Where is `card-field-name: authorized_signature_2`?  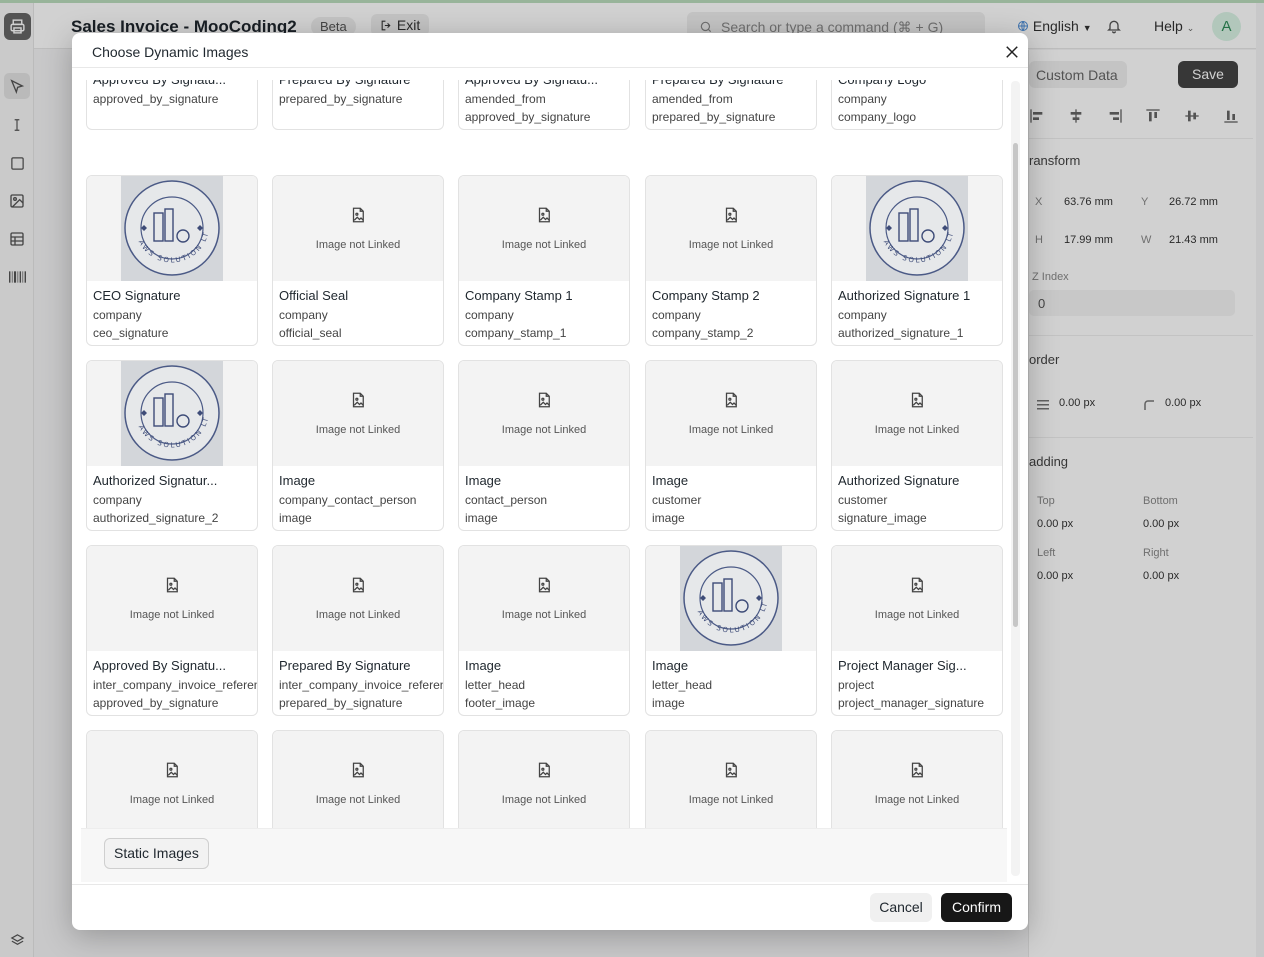
card-field-name: authorized_signature_2 is located at coordinates (156, 518).